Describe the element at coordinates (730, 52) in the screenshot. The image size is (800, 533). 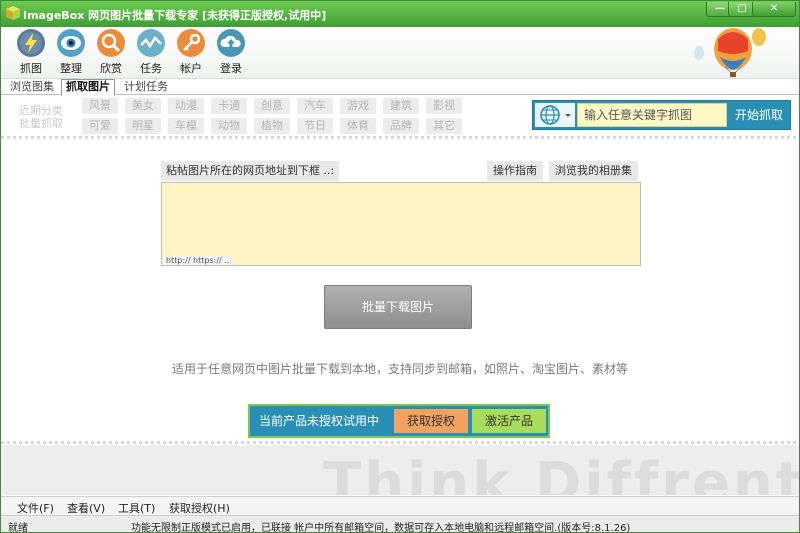
I see `hot-air-balloon-icon` at that location.